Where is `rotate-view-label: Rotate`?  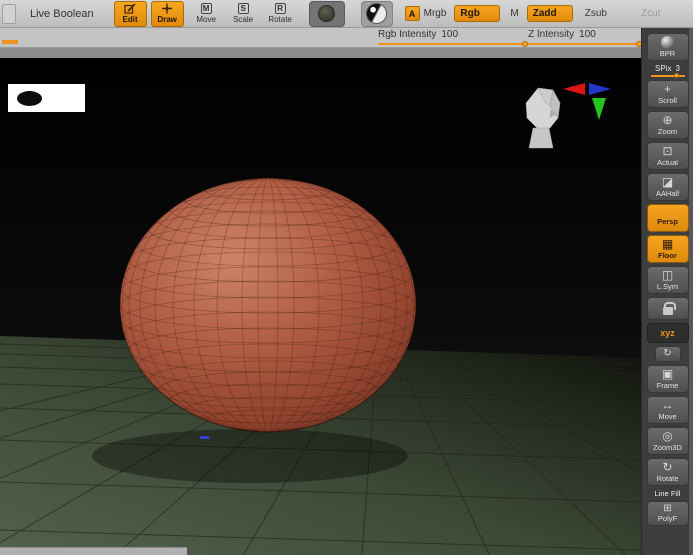 rotate-view-label: Rotate is located at coordinates (667, 478).